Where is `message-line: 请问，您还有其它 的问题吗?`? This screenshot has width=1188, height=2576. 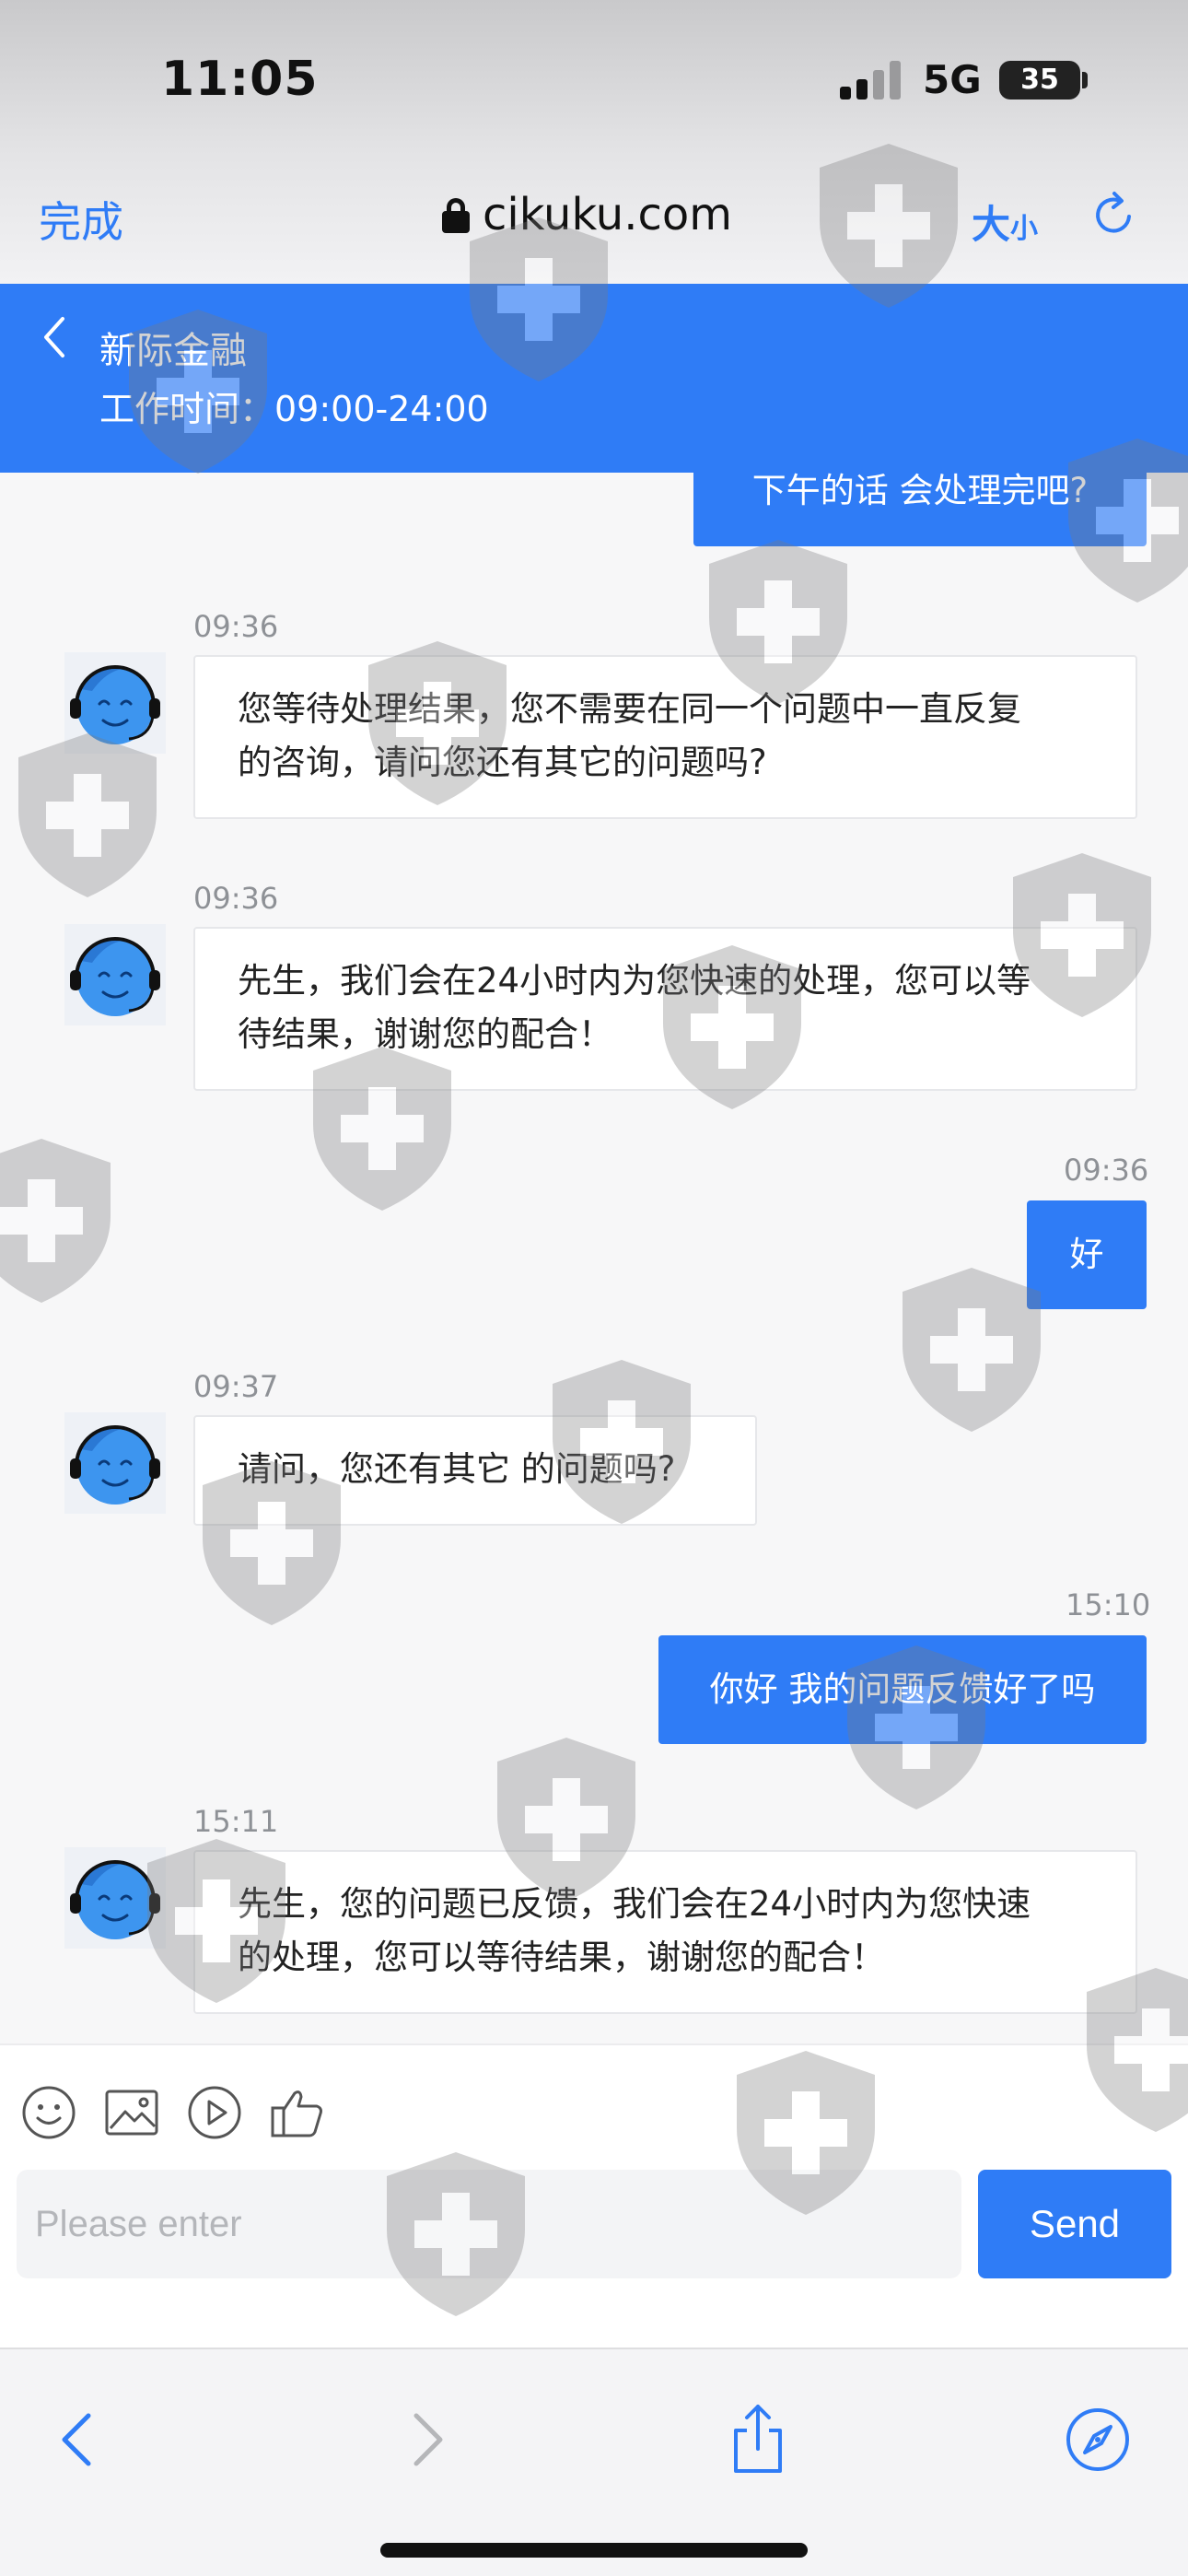
message-line: 请问，您还有其它 的问题吗? is located at coordinates (457, 1469).